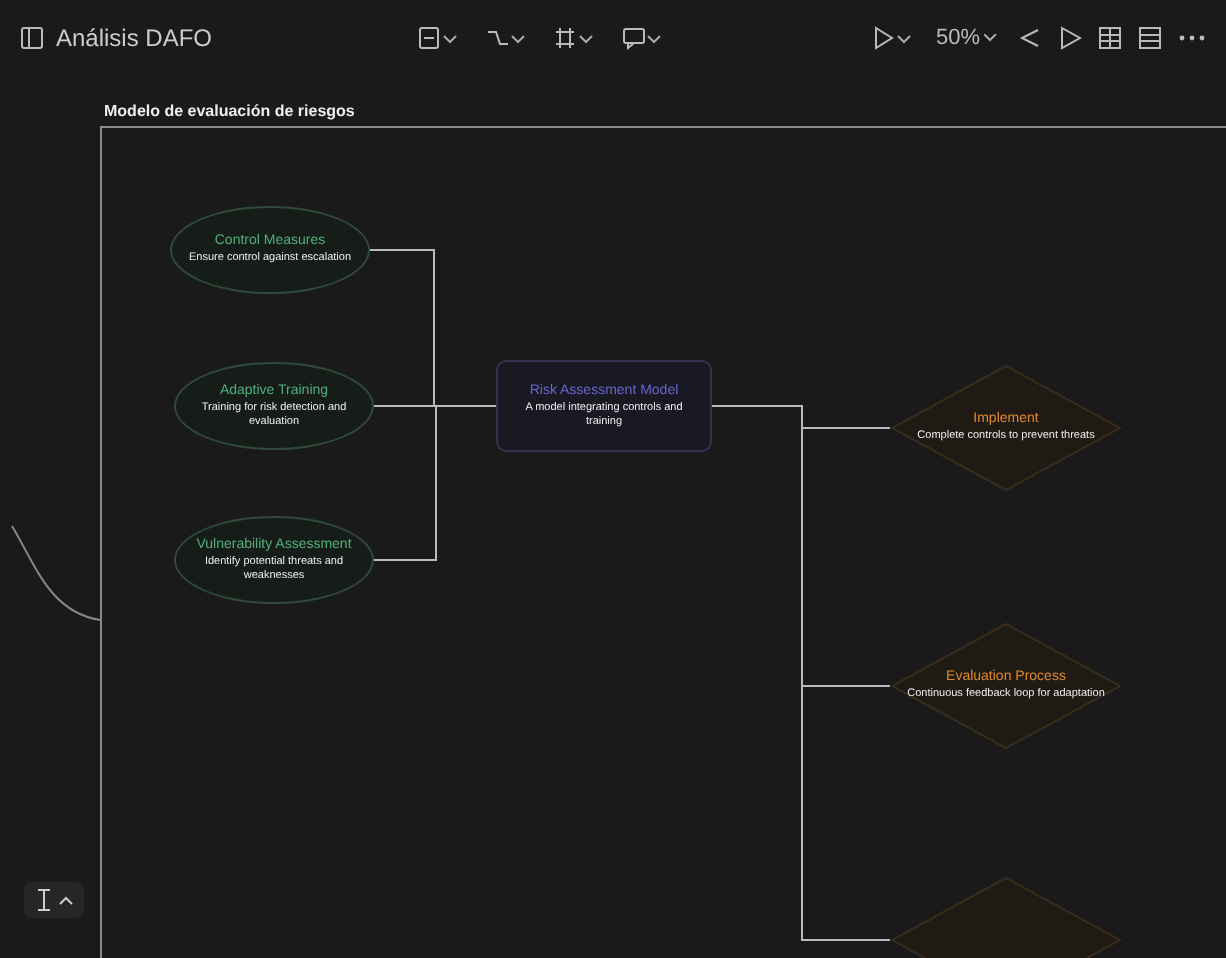 This screenshot has width=1226, height=958. I want to click on frame-icon, so click(574, 38).